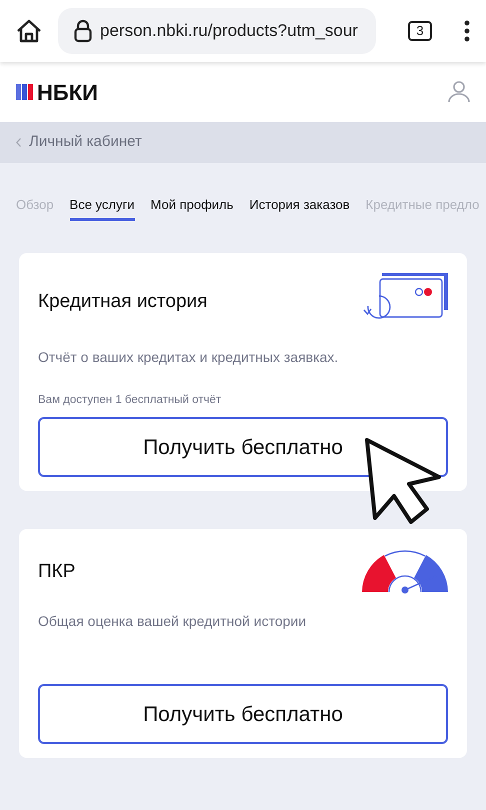  Describe the element at coordinates (299, 208) in the screenshot. I see `nav-tab: История заказов` at that location.